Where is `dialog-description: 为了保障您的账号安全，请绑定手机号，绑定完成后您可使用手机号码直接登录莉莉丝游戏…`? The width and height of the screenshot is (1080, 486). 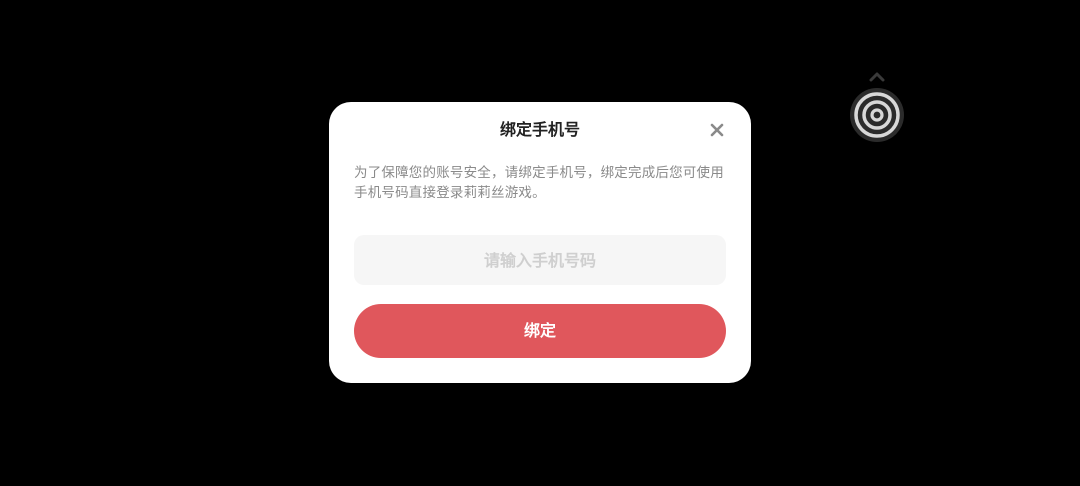 dialog-description: 为了保障您的账号安全，请绑定手机号，绑定完成后您可使用手机号码直接登录莉莉丝游戏… is located at coordinates (539, 183).